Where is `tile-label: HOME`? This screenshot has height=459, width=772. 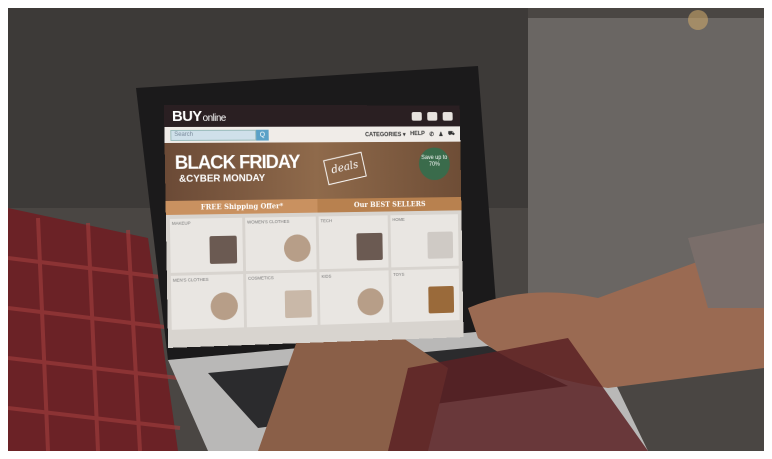
tile-label: HOME is located at coordinates (398, 219).